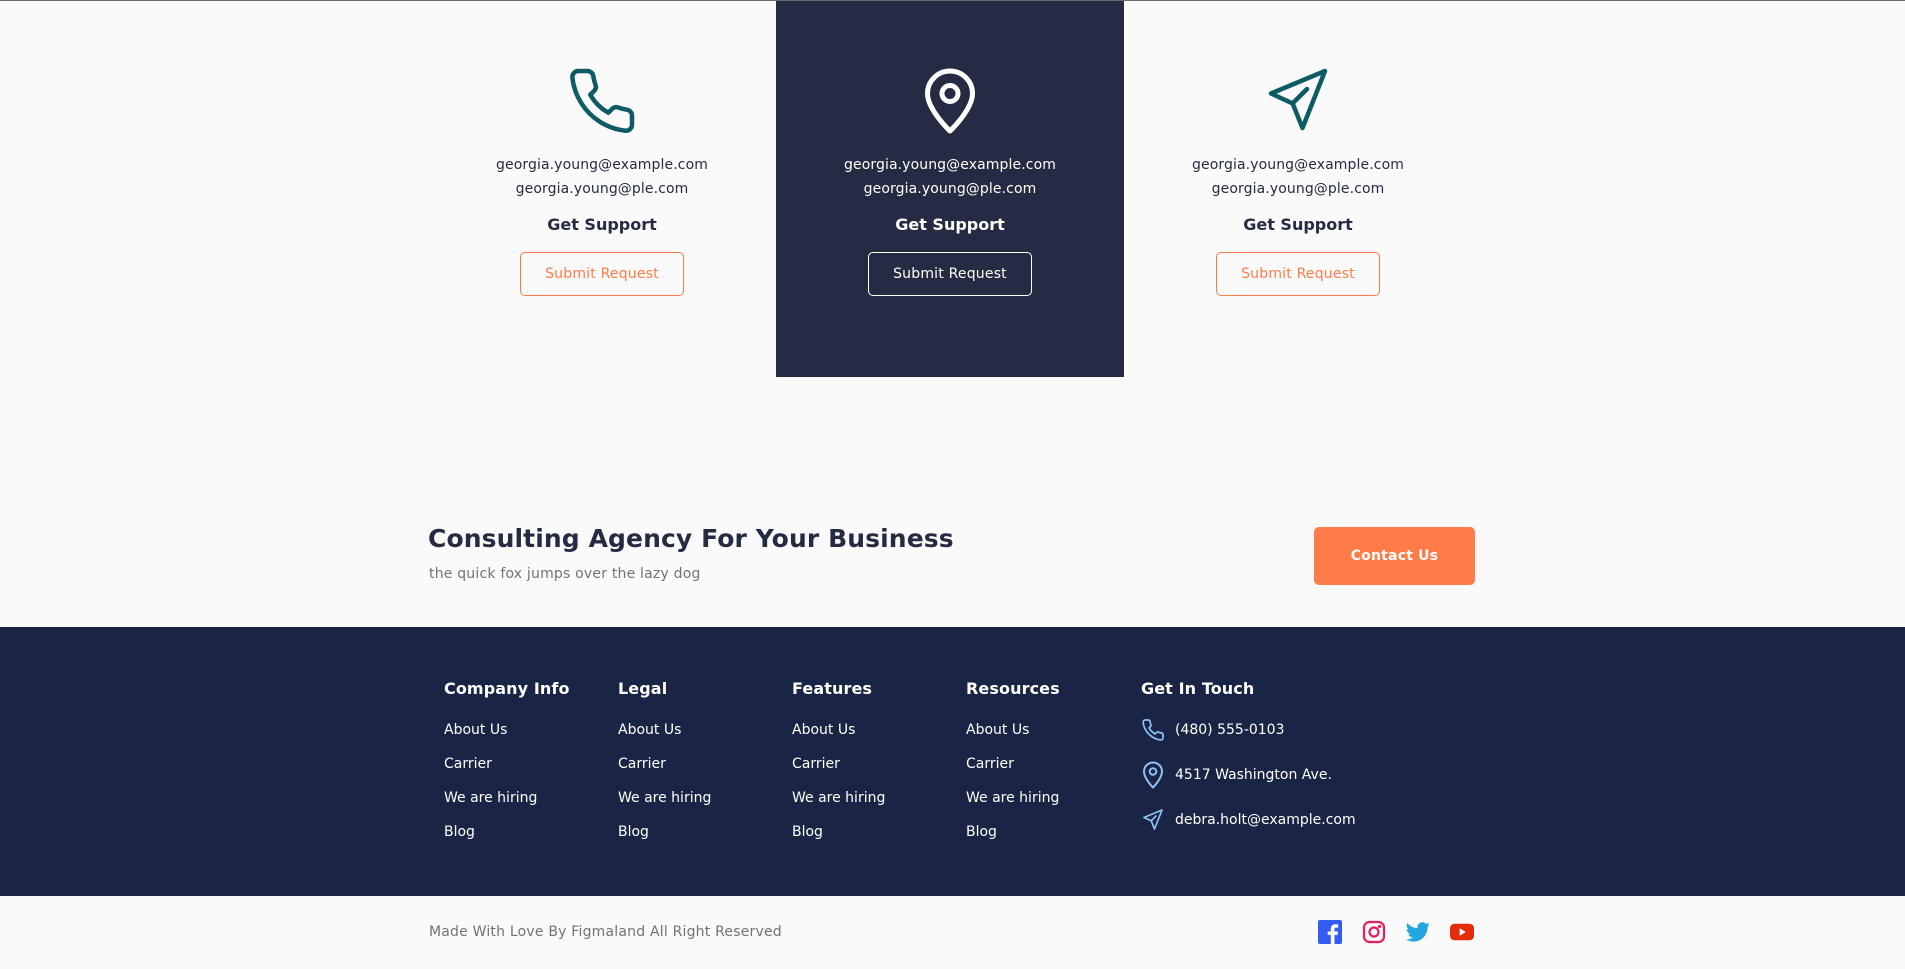 The image size is (1905, 969). What do you see at coordinates (691, 538) in the screenshot?
I see `cta-title: Consulting Agency For Your Business` at bounding box center [691, 538].